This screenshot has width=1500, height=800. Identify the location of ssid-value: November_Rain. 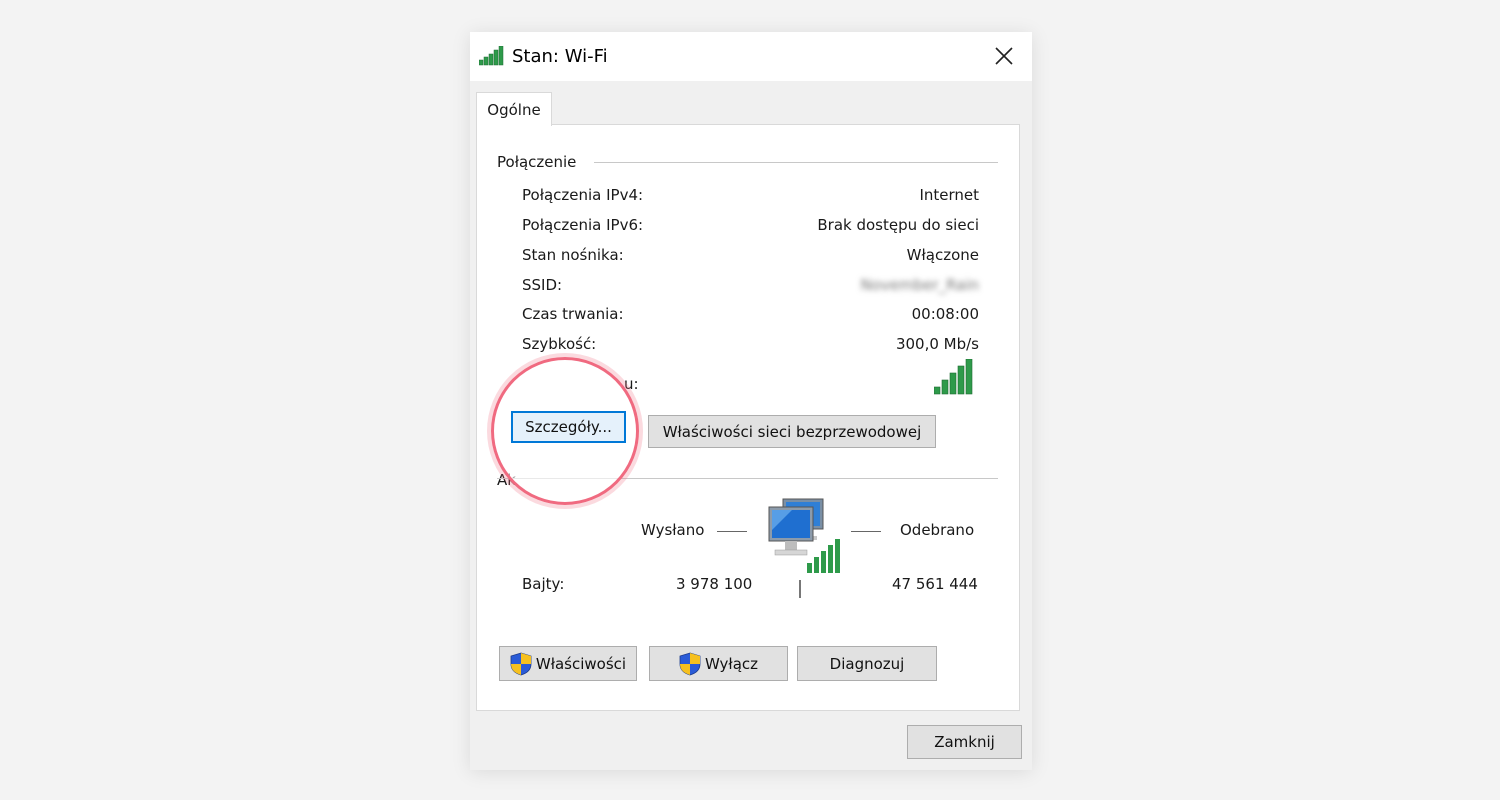
(920, 285).